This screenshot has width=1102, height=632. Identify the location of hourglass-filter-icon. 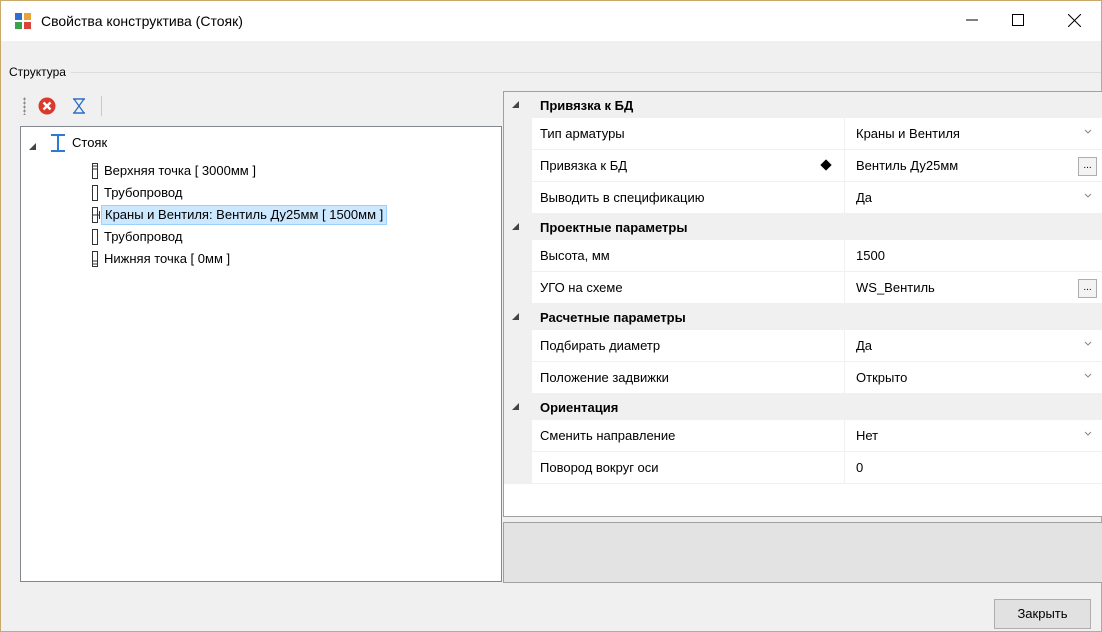
(79, 106).